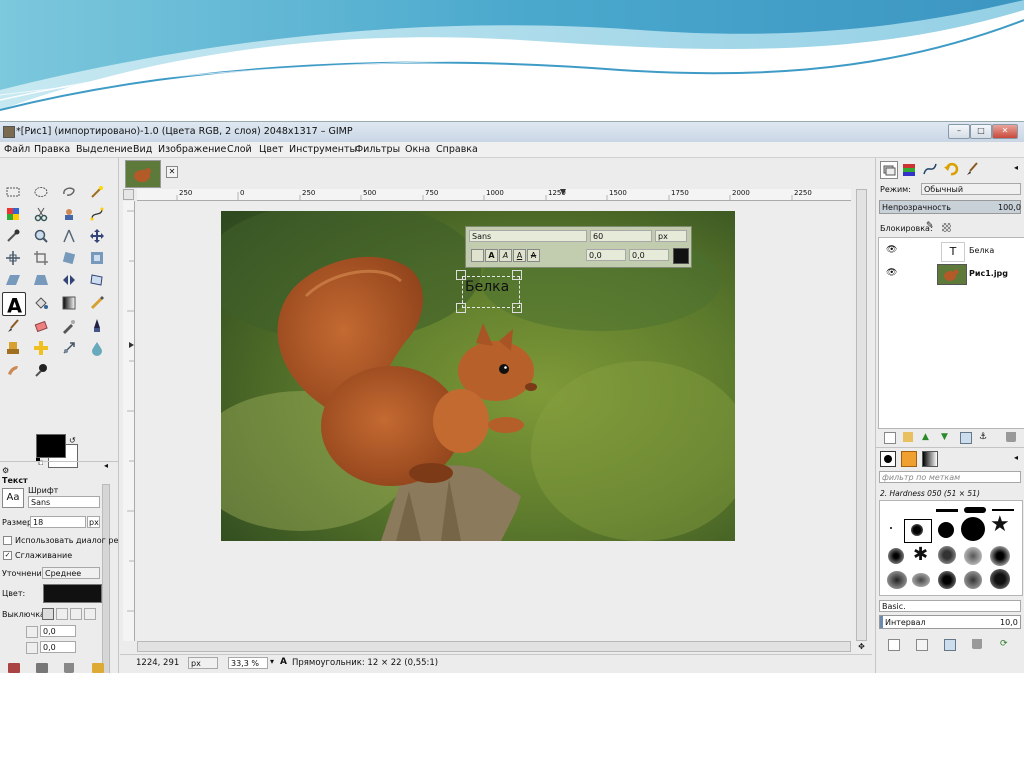 The width and height of the screenshot is (1024, 767). Describe the element at coordinates (13, 370) in the screenshot. I see `smudge-icon` at that location.